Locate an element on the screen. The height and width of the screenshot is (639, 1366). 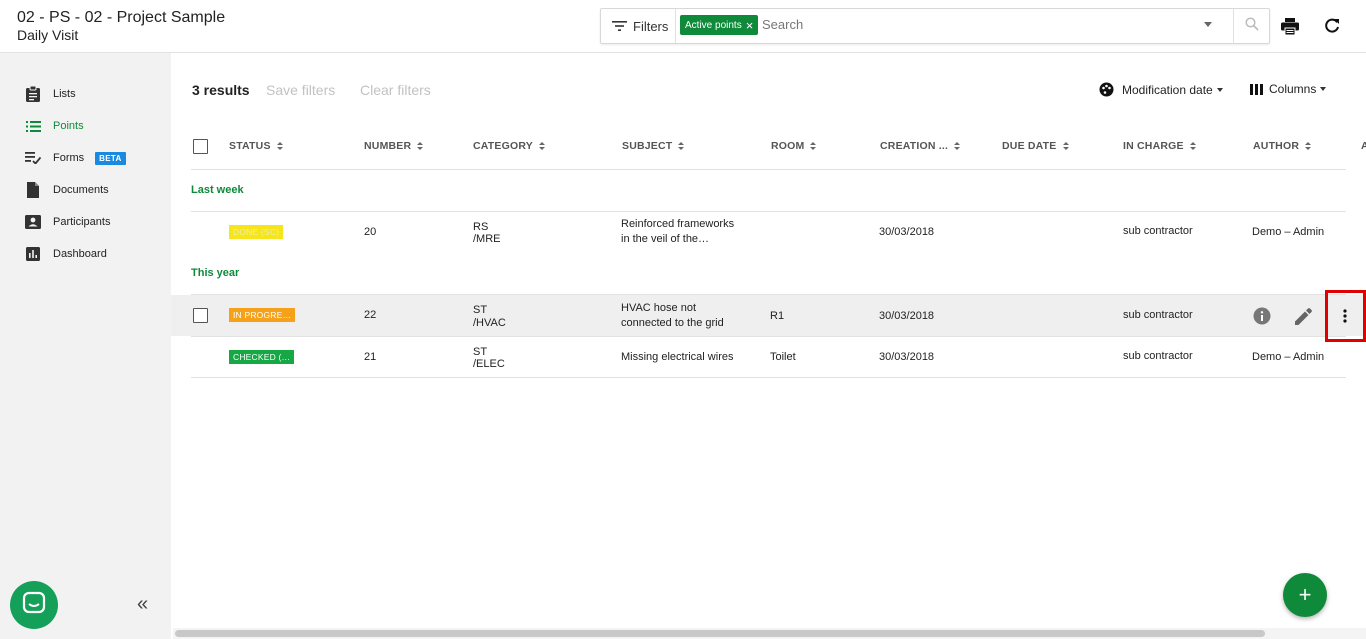
sidebar-item-label: Dashboard is located at coordinates (80, 254).